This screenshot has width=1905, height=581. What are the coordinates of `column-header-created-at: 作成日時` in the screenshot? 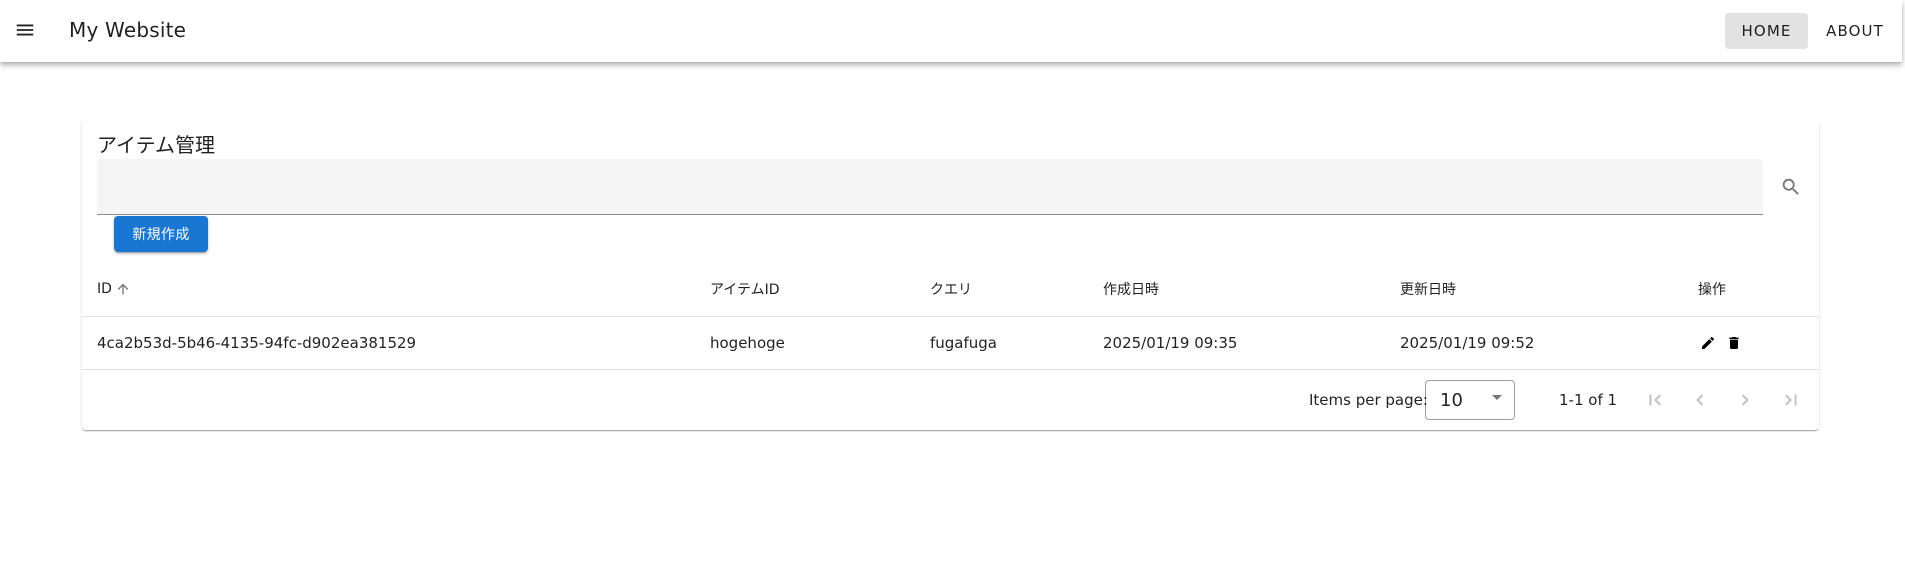 It's located at (1131, 289).